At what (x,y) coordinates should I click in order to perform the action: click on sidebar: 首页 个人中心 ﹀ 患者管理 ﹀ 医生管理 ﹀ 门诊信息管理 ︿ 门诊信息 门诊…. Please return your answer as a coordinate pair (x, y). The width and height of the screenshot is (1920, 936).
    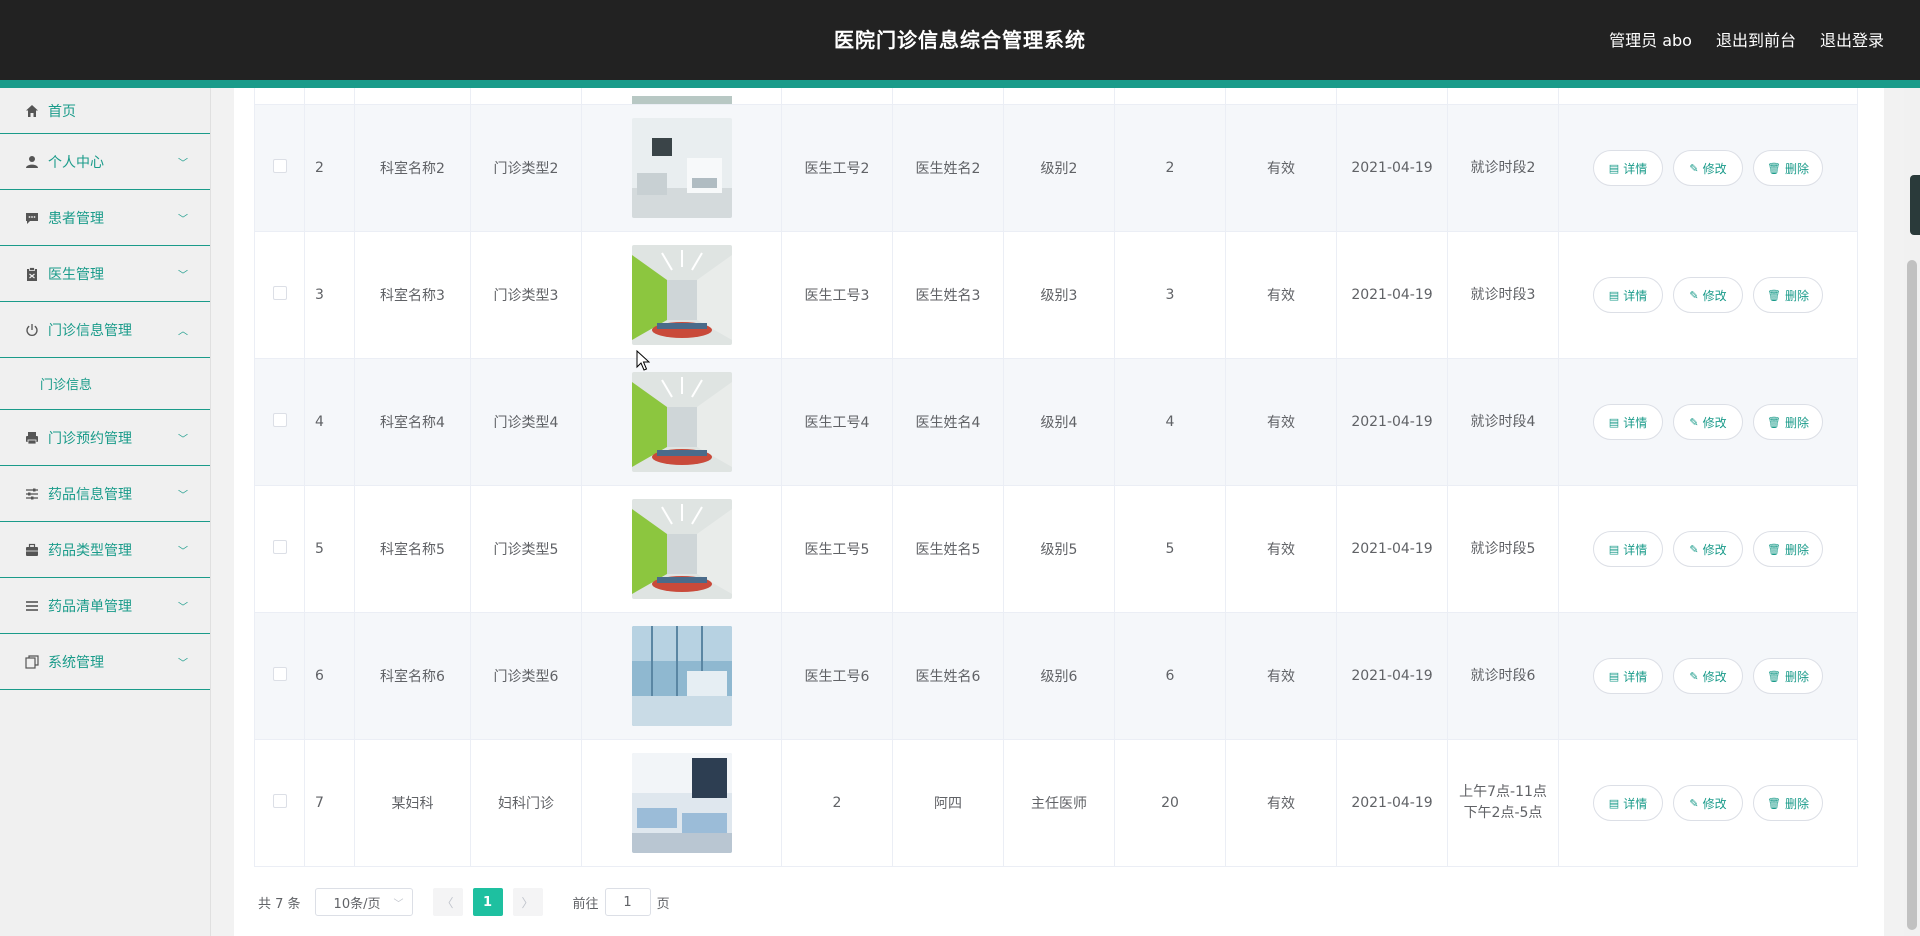
    Looking at the image, I should click on (105, 512).